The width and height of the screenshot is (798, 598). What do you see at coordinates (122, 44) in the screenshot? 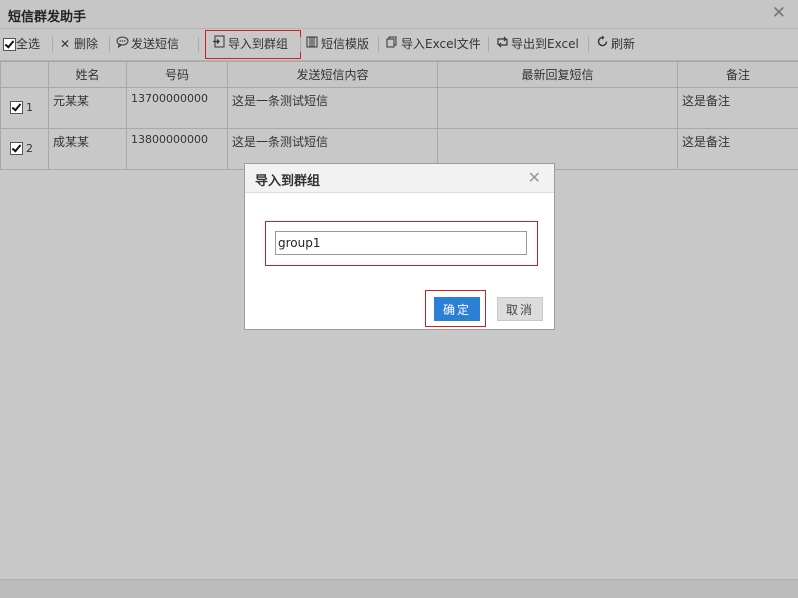
I see `chat-bubble-icon` at bounding box center [122, 44].